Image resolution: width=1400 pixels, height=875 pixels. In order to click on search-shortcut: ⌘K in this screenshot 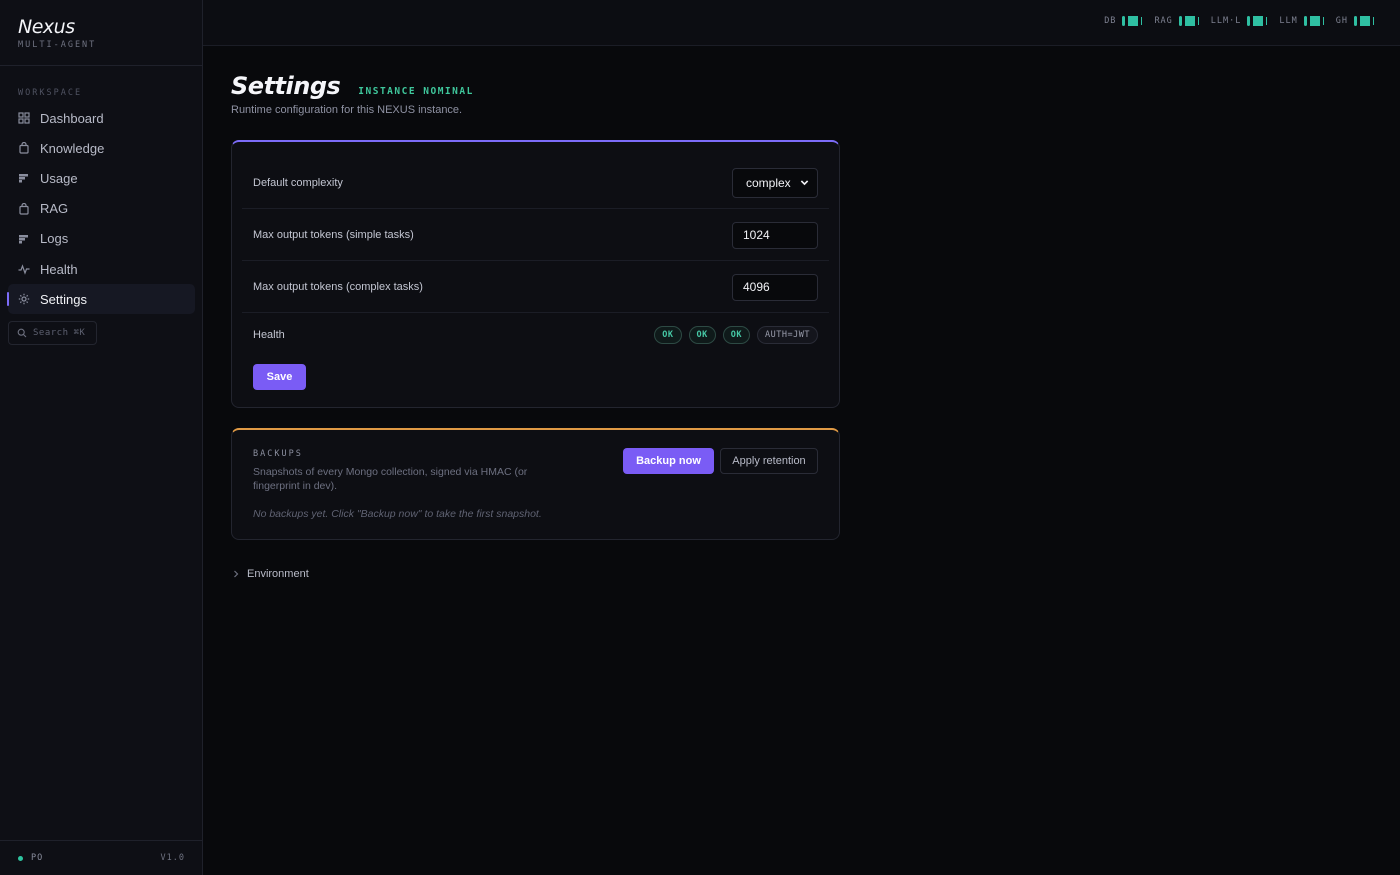, I will do `click(79, 333)`.